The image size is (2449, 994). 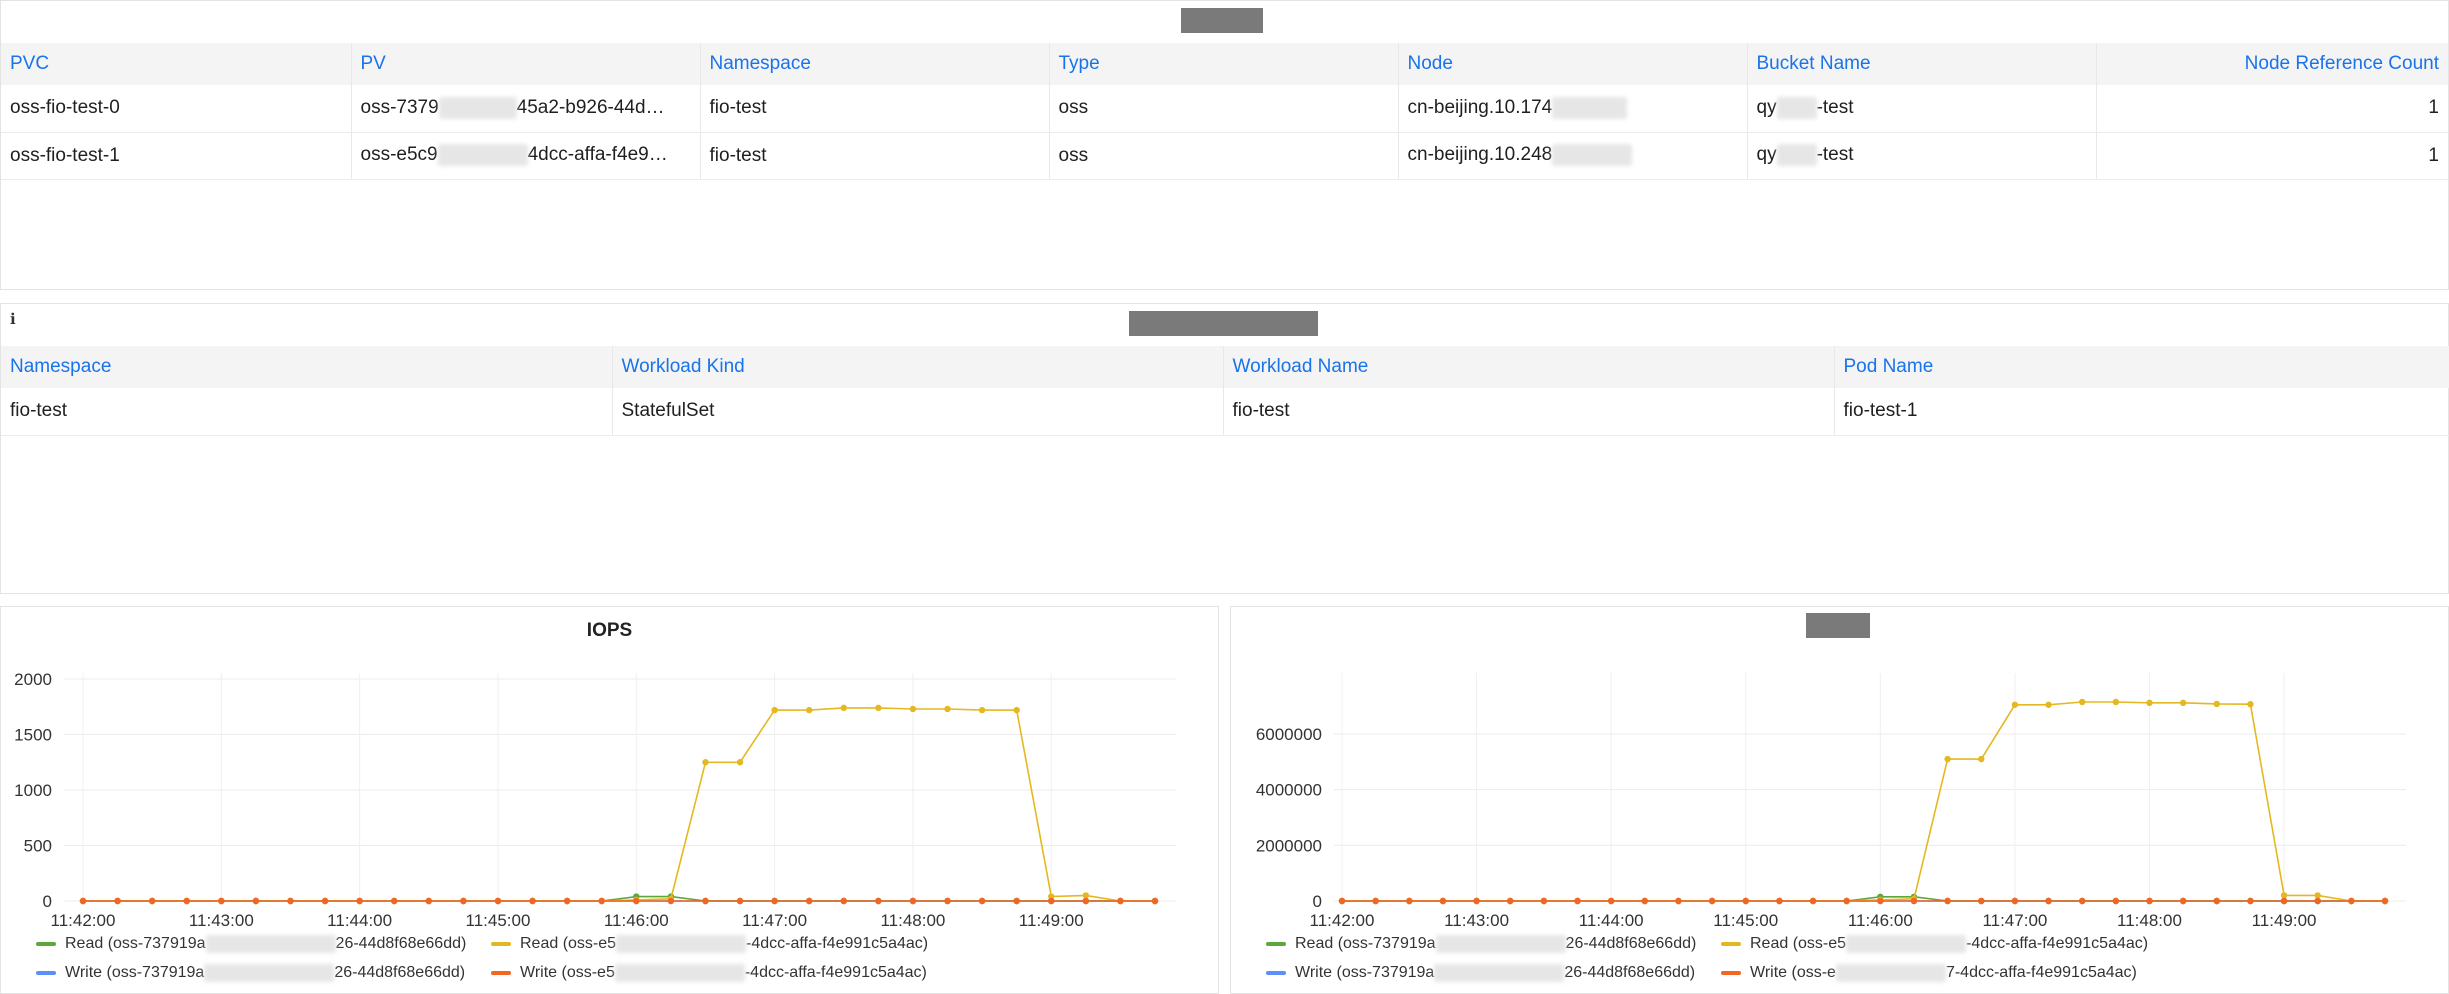 I want to click on namespace-cell: fio-test, so click(x=875, y=109).